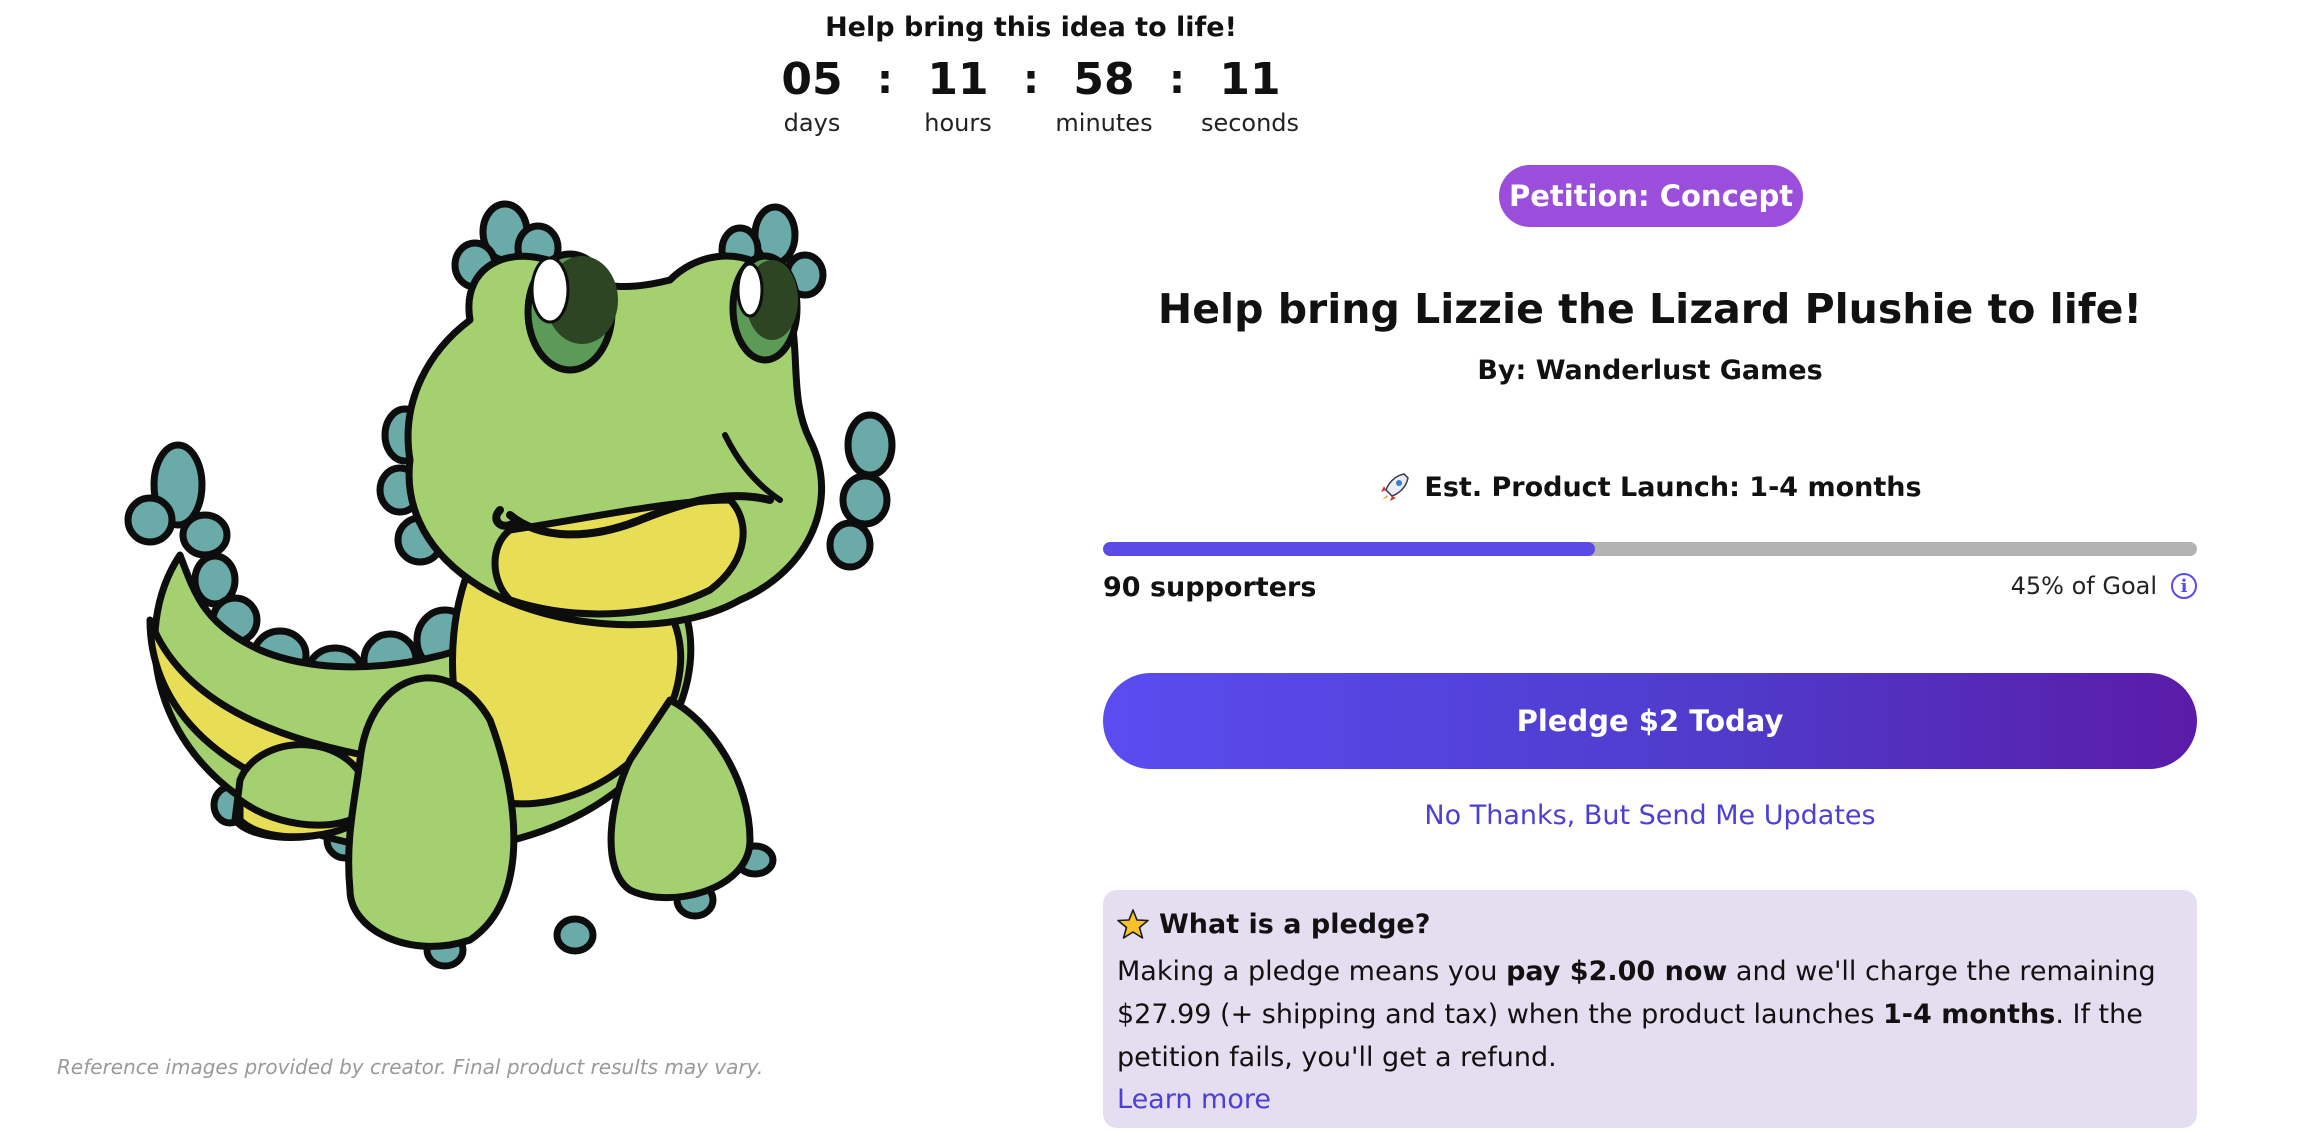 The width and height of the screenshot is (2309, 1145). Describe the element at coordinates (2083, 586) in the screenshot. I see `goal-text: 45% of Goal` at that location.